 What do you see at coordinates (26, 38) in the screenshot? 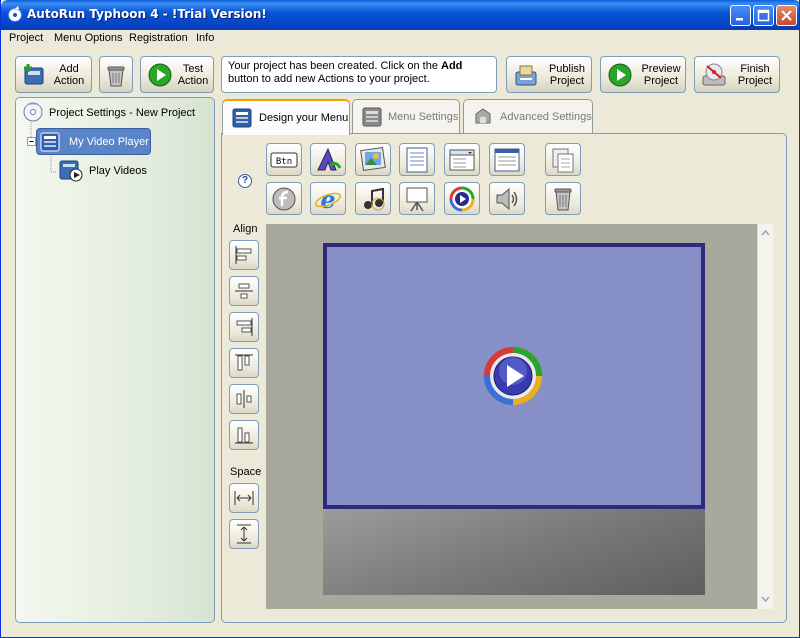
I see `menu-project: Project` at bounding box center [26, 38].